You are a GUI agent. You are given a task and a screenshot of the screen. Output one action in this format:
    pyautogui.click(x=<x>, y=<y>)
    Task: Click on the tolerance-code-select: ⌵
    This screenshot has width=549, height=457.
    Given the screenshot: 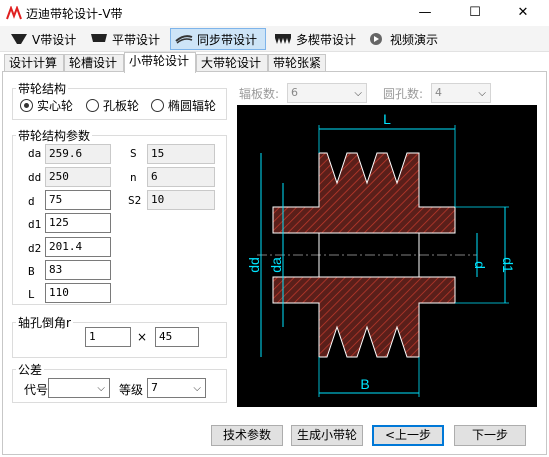 What is the action you would take?
    pyautogui.click(x=79, y=388)
    